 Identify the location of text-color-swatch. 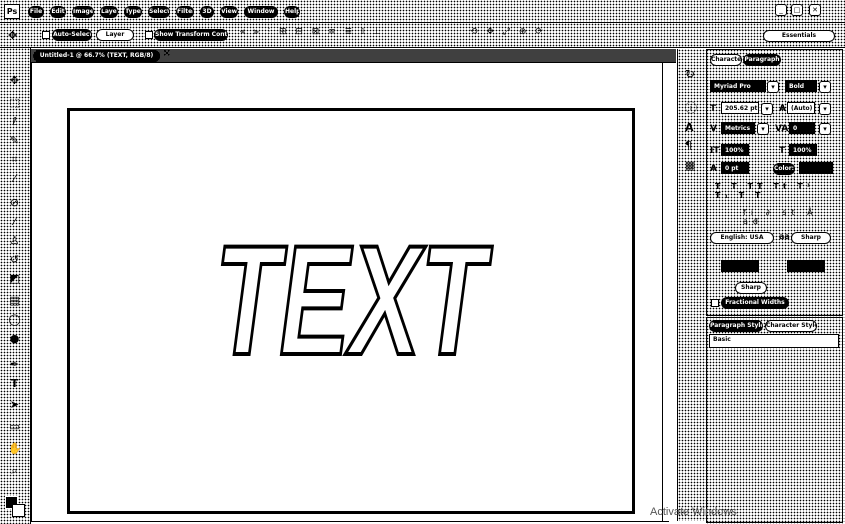
(816, 168).